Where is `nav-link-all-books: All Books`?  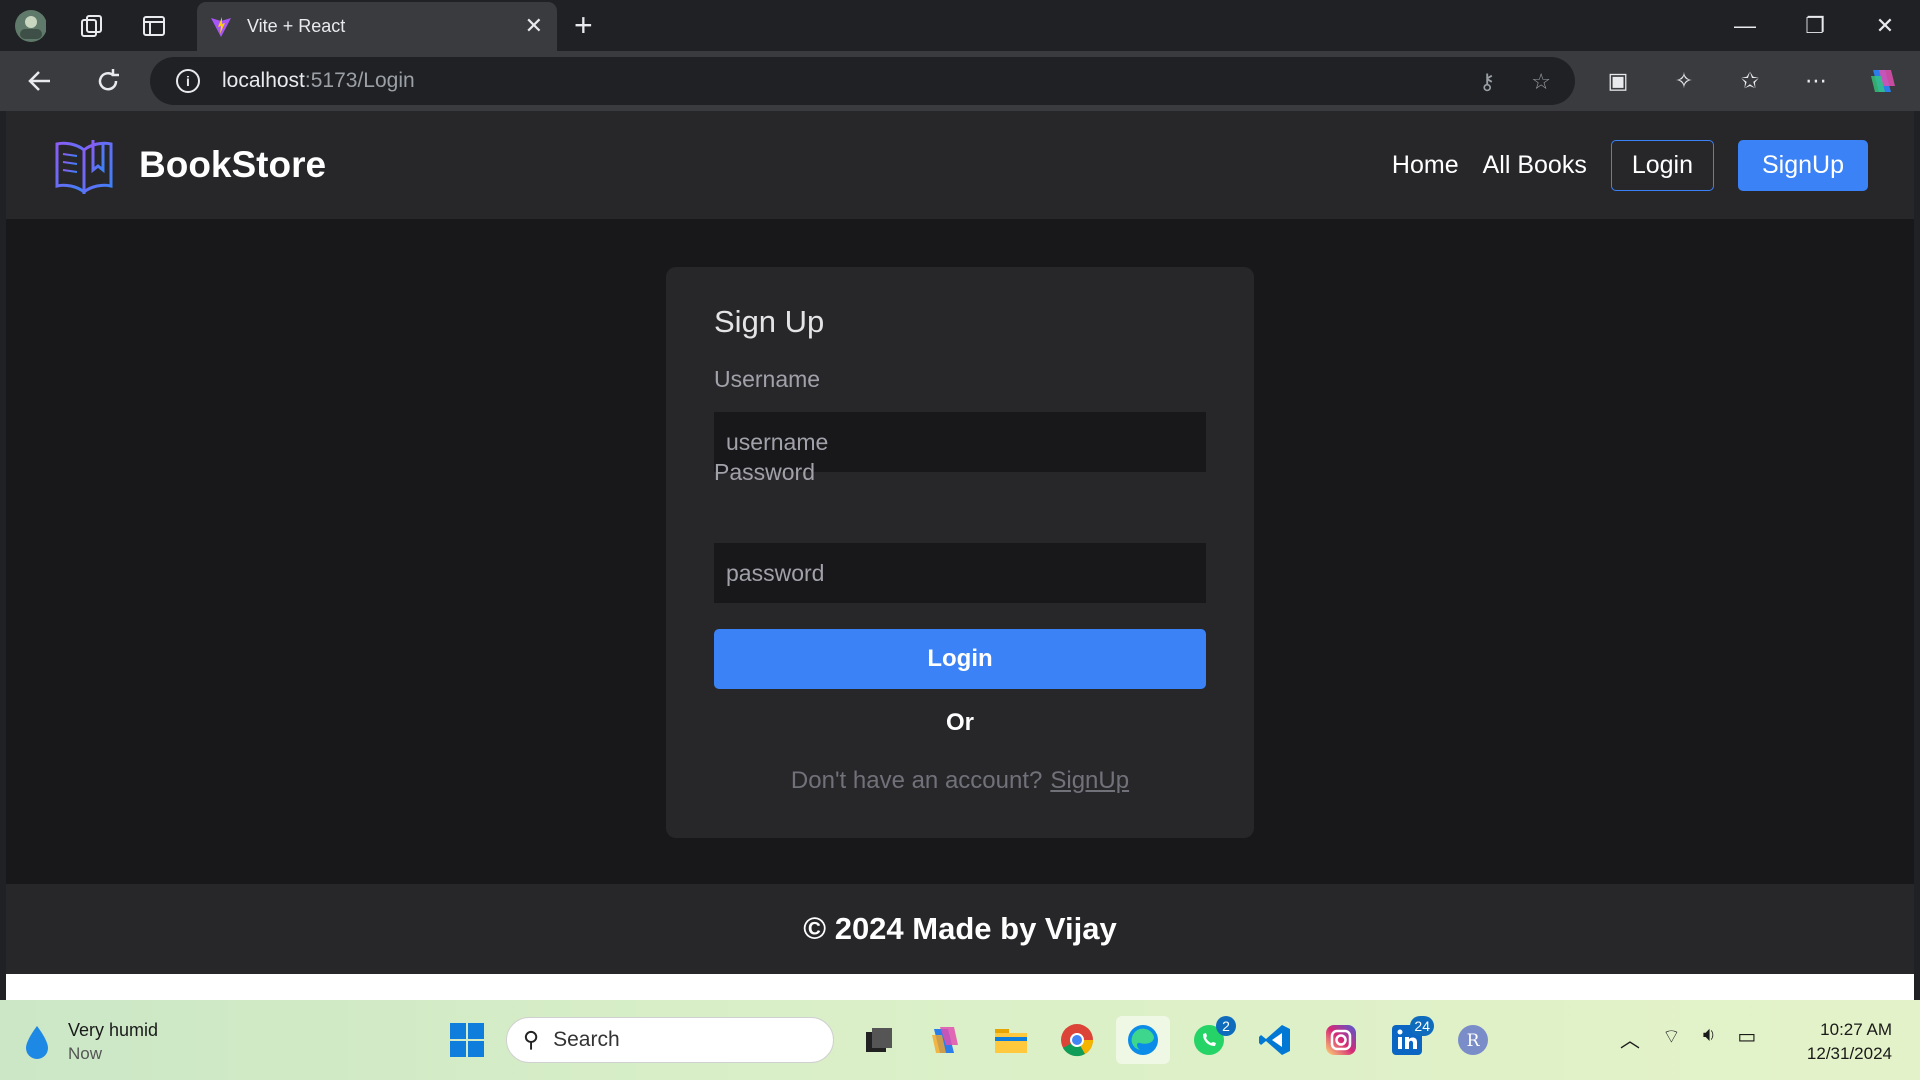 nav-link-all-books: All Books is located at coordinates (1535, 165).